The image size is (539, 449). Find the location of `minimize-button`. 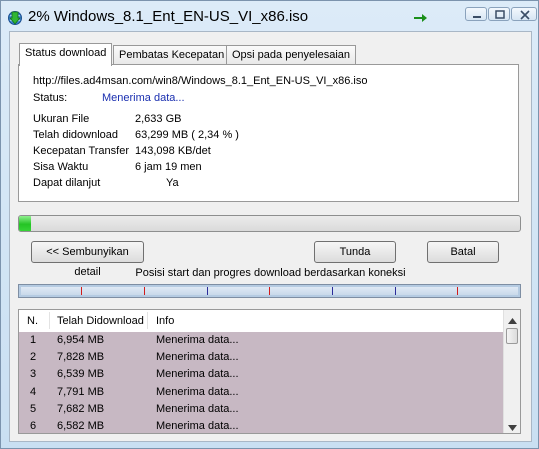

minimize-button is located at coordinates (476, 14).